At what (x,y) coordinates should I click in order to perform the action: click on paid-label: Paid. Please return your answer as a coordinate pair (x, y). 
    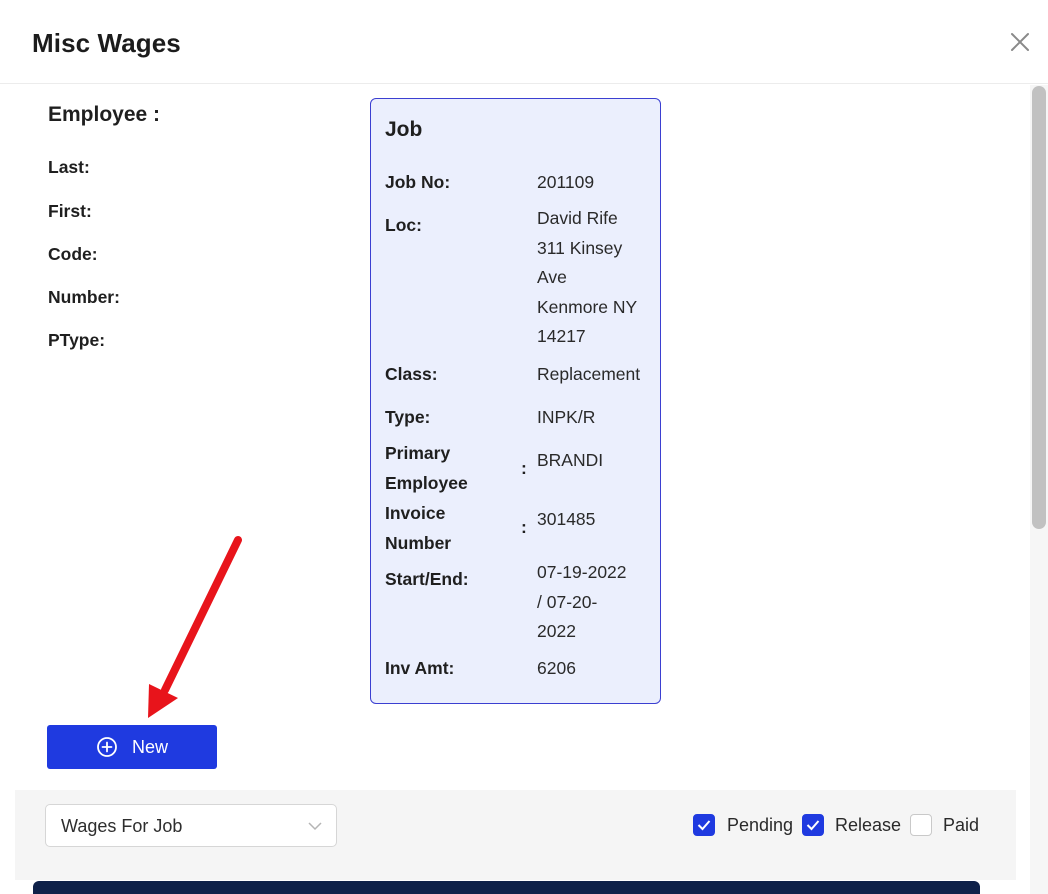
    Looking at the image, I should click on (961, 825).